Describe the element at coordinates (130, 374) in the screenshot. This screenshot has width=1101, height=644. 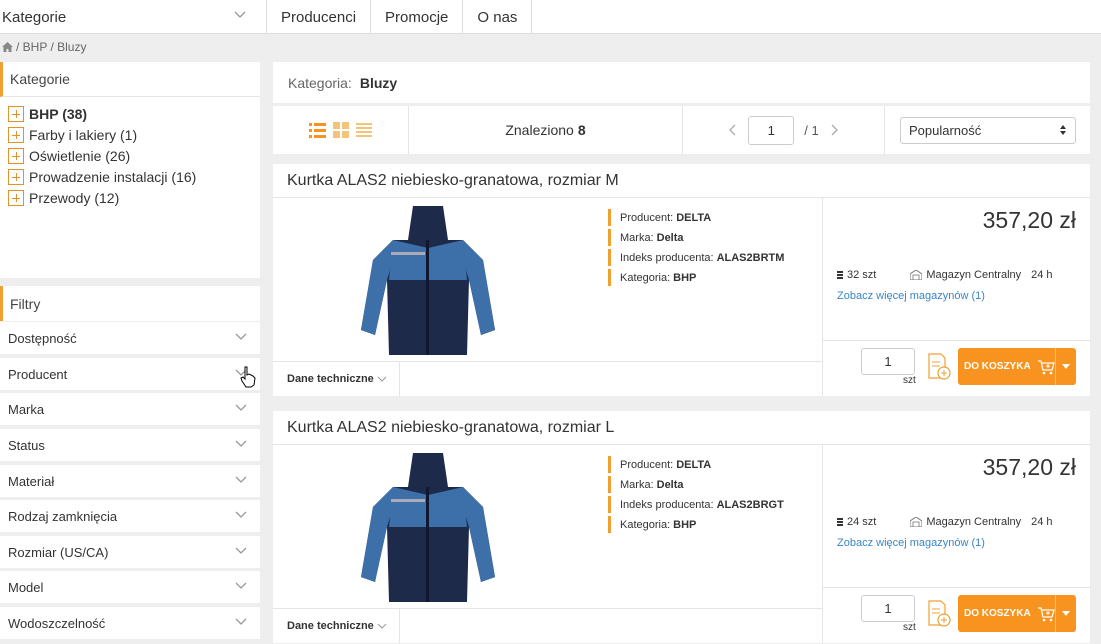
I see `filter-producer: Producent` at that location.